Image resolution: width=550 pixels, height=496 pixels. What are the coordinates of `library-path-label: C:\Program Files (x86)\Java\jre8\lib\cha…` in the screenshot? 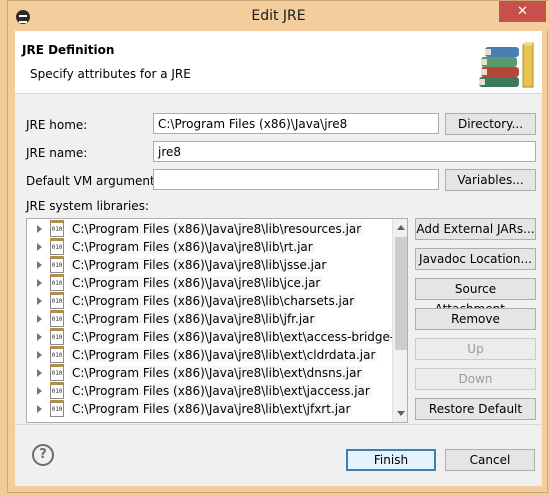 It's located at (213, 301).